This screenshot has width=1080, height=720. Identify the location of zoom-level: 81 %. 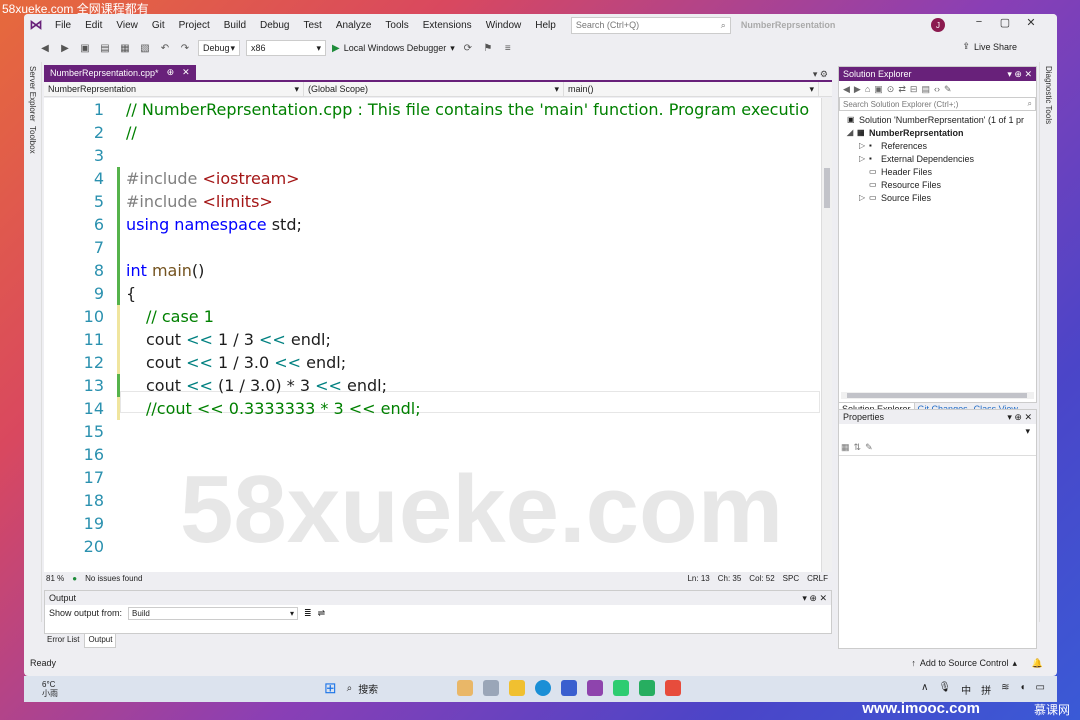
(55, 578).